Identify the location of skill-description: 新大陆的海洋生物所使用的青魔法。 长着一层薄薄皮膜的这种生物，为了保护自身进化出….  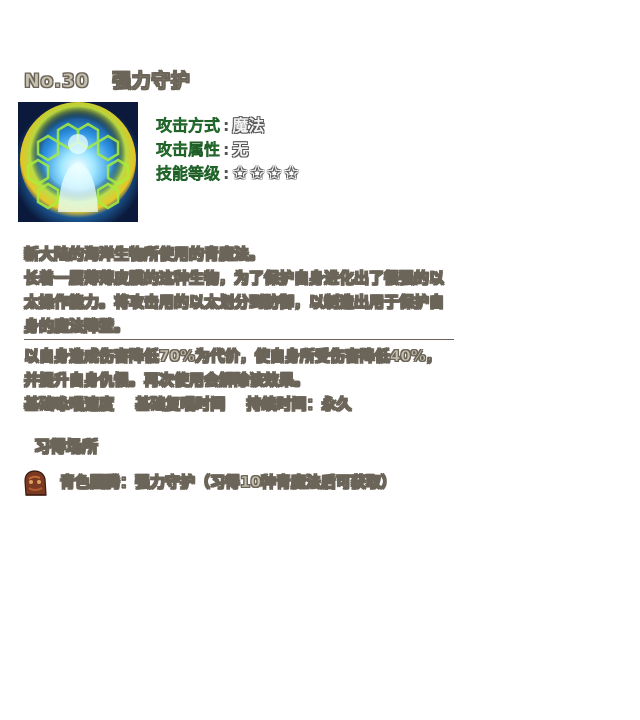
(239, 290).